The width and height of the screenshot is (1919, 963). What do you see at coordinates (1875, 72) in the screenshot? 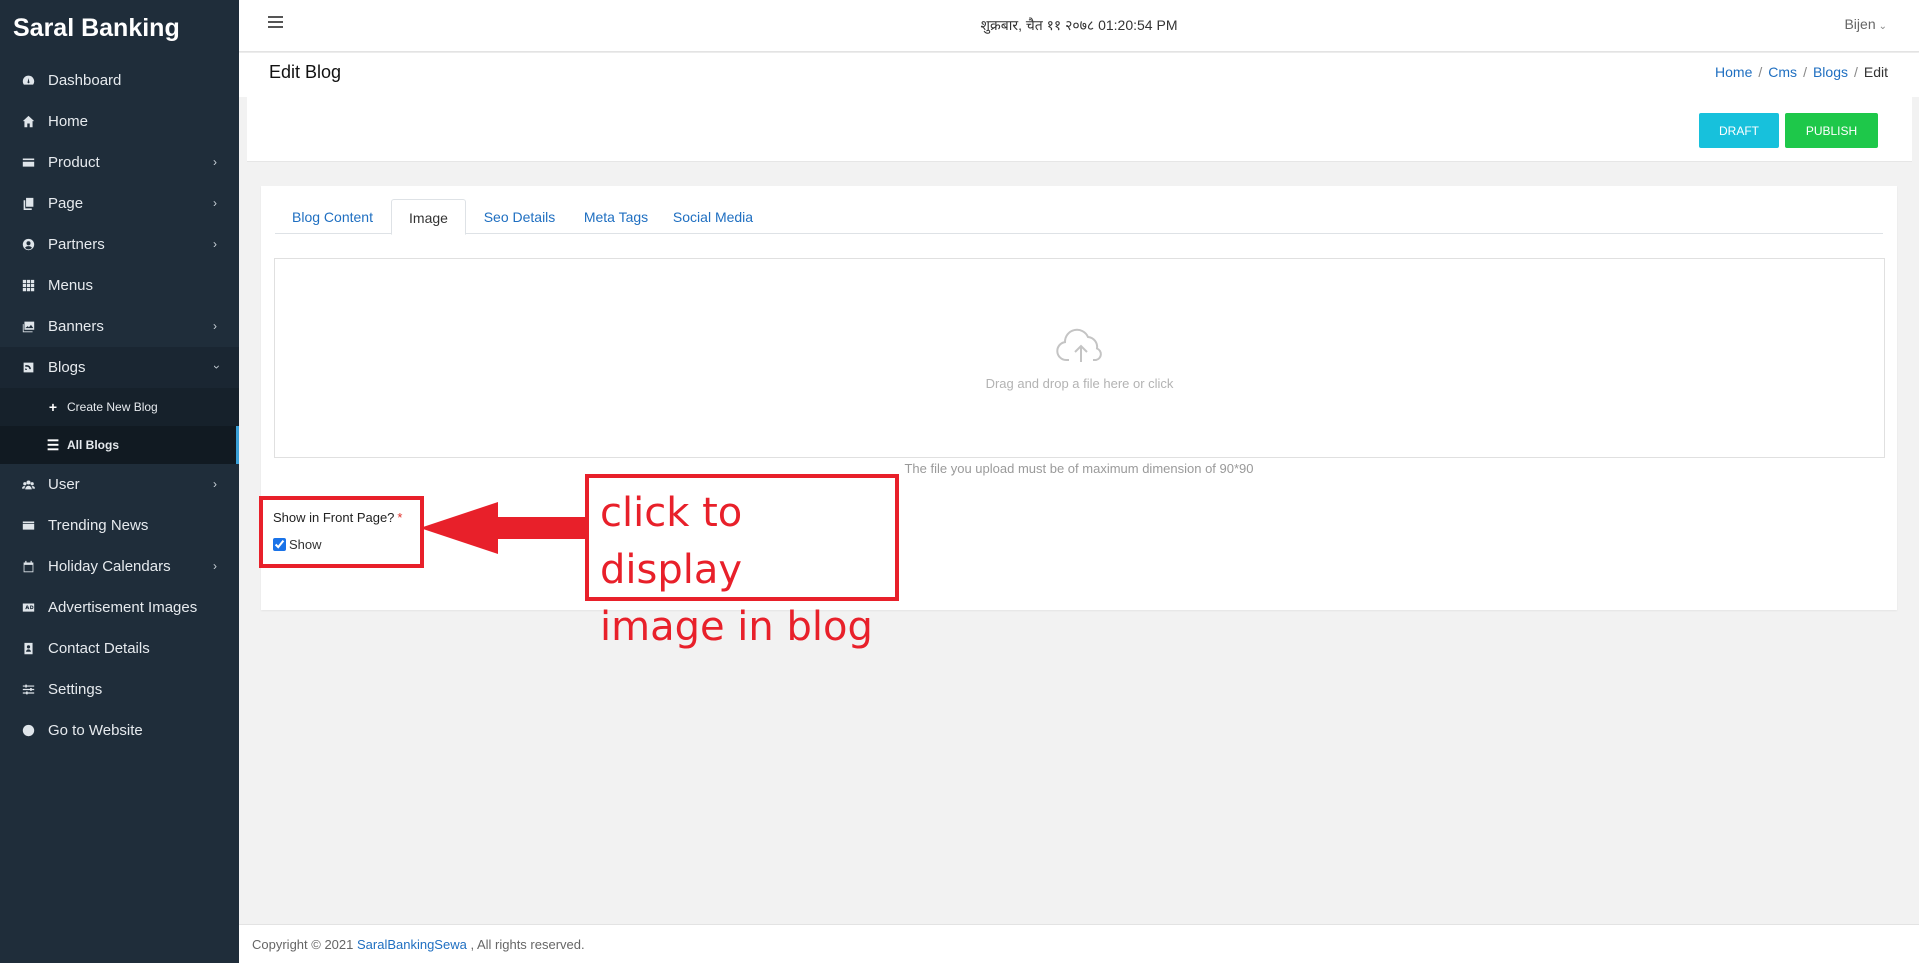
I see `breadcrumb-current: Edit` at bounding box center [1875, 72].